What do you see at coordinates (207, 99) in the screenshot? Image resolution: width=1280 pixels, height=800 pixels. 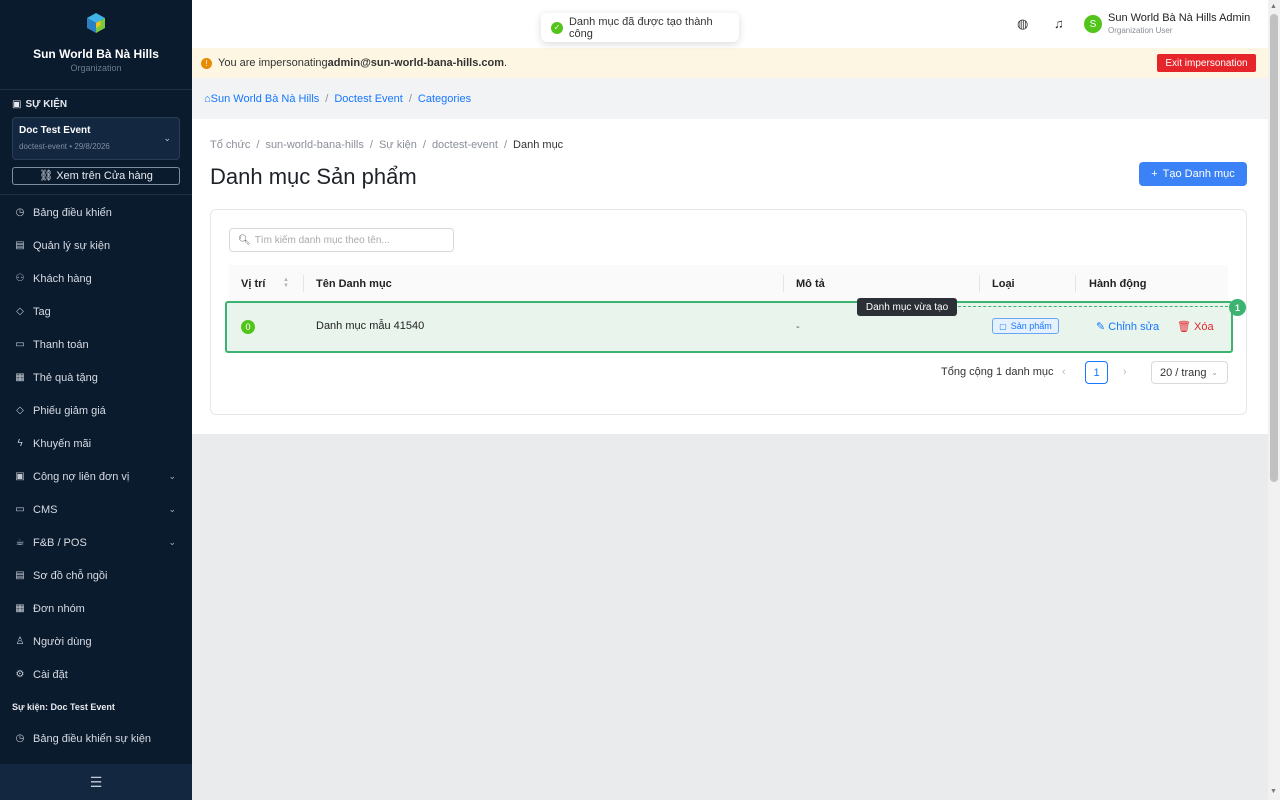 I see `home-icon: ⌂` at bounding box center [207, 99].